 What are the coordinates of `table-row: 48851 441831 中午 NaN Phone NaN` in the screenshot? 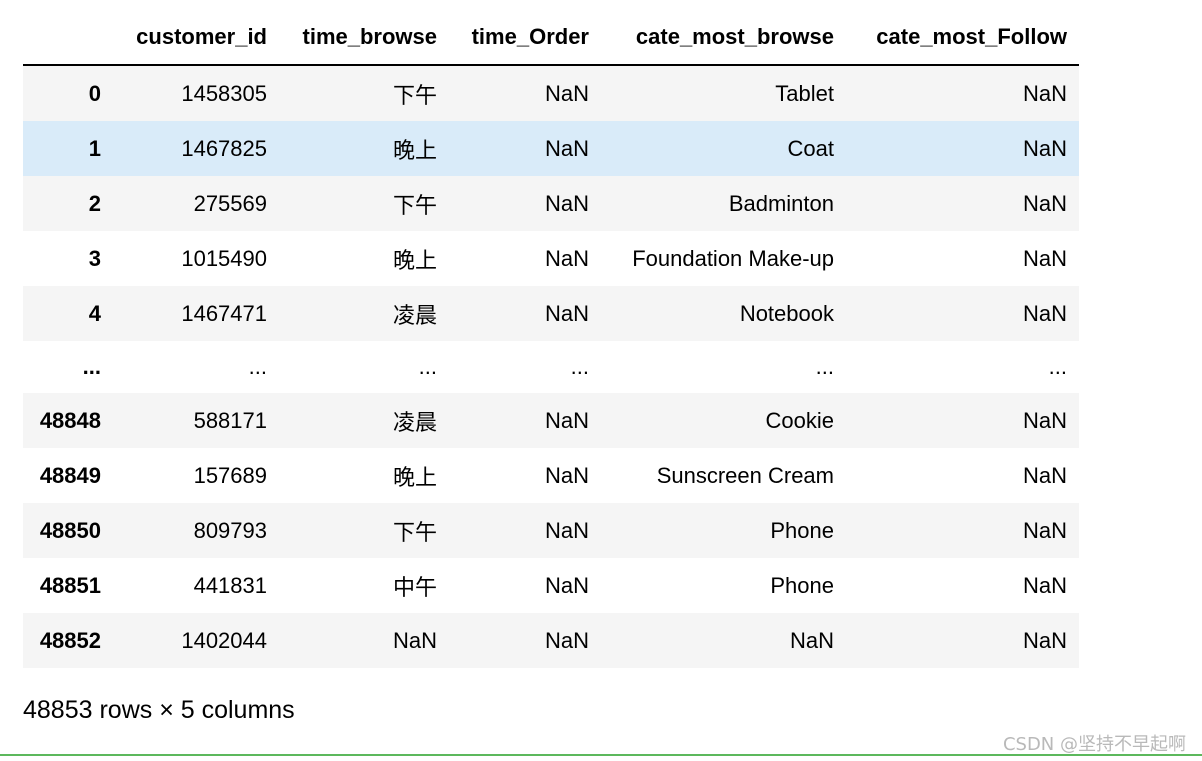 It's located at (551, 585).